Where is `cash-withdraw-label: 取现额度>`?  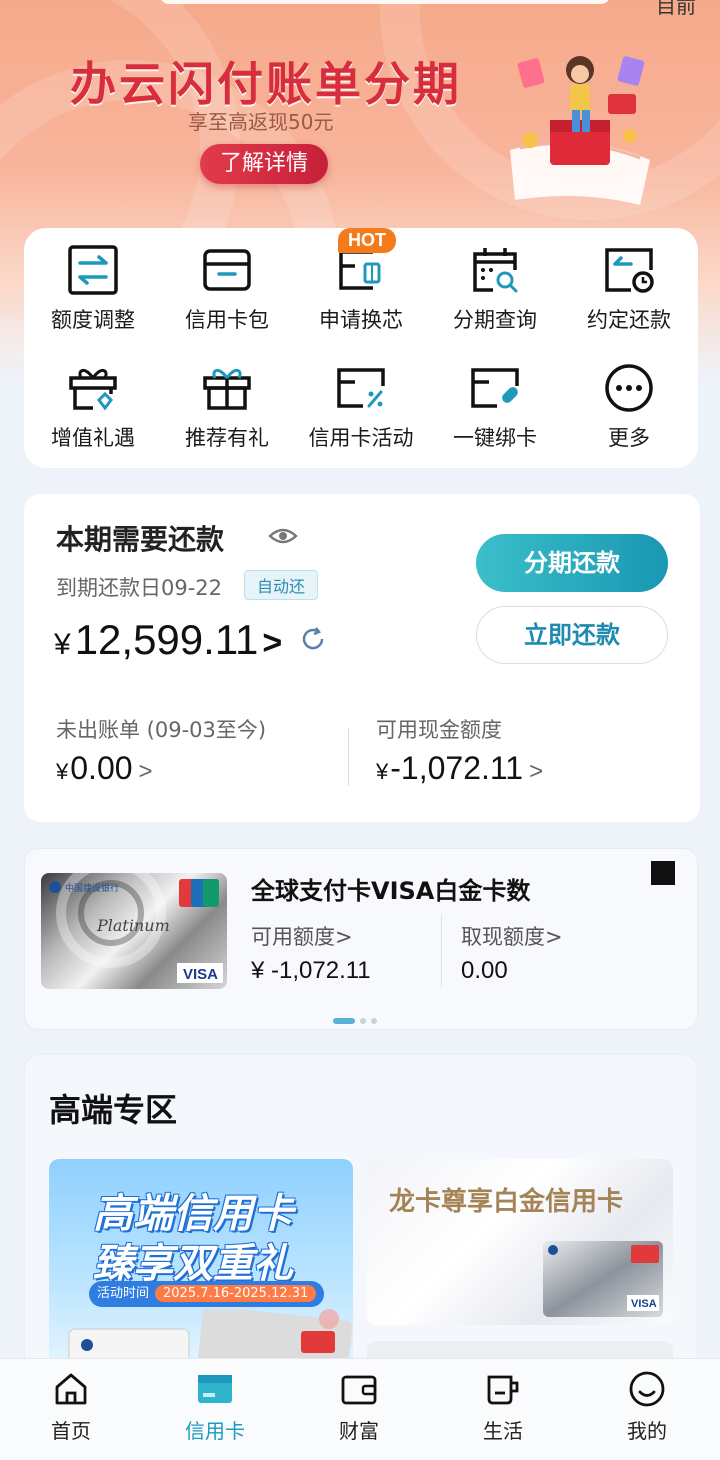 cash-withdraw-label: 取现额度> is located at coordinates (512, 936).